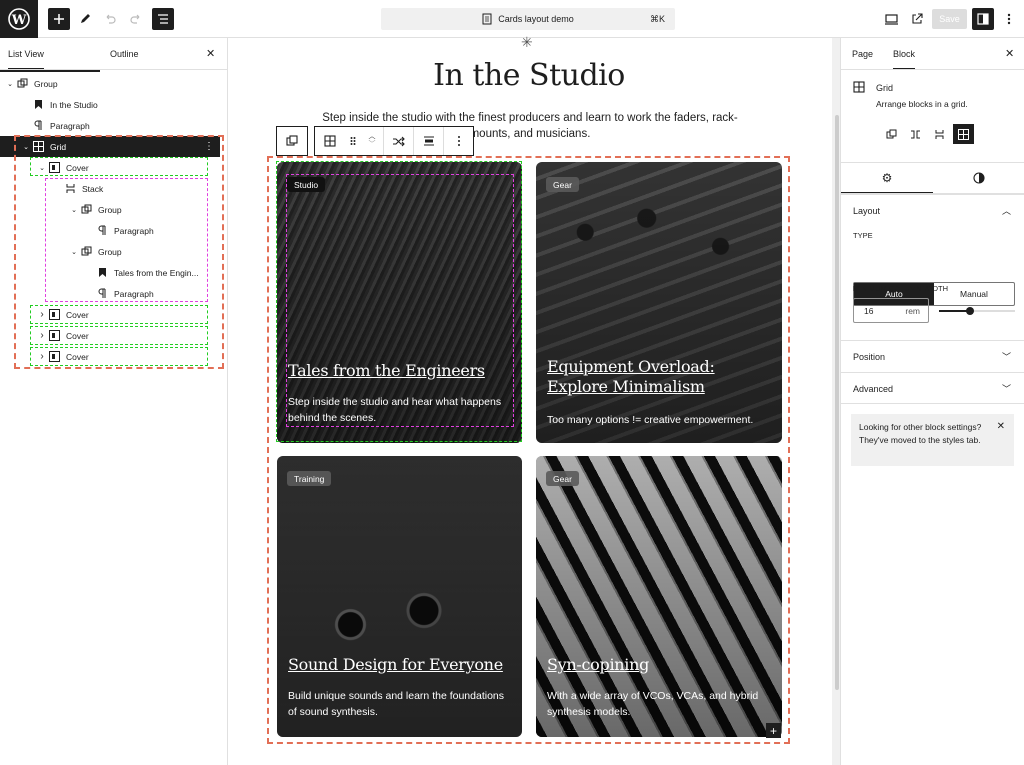 This screenshot has width=1024, height=765. I want to click on tab-settings: ⚙, so click(887, 178).